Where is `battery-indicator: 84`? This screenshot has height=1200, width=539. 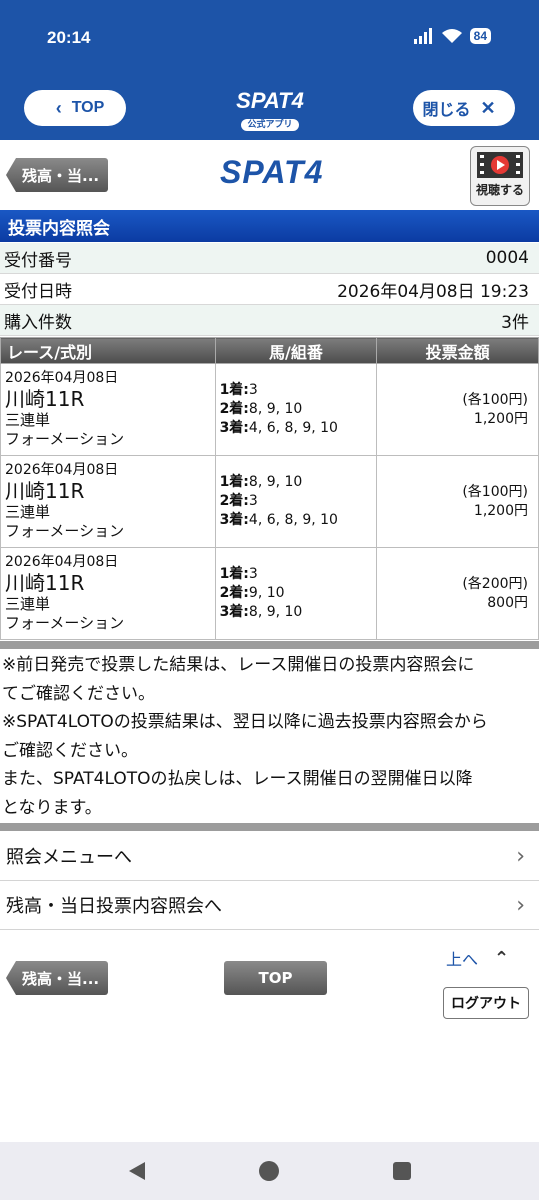
battery-indicator: 84 is located at coordinates (480, 36).